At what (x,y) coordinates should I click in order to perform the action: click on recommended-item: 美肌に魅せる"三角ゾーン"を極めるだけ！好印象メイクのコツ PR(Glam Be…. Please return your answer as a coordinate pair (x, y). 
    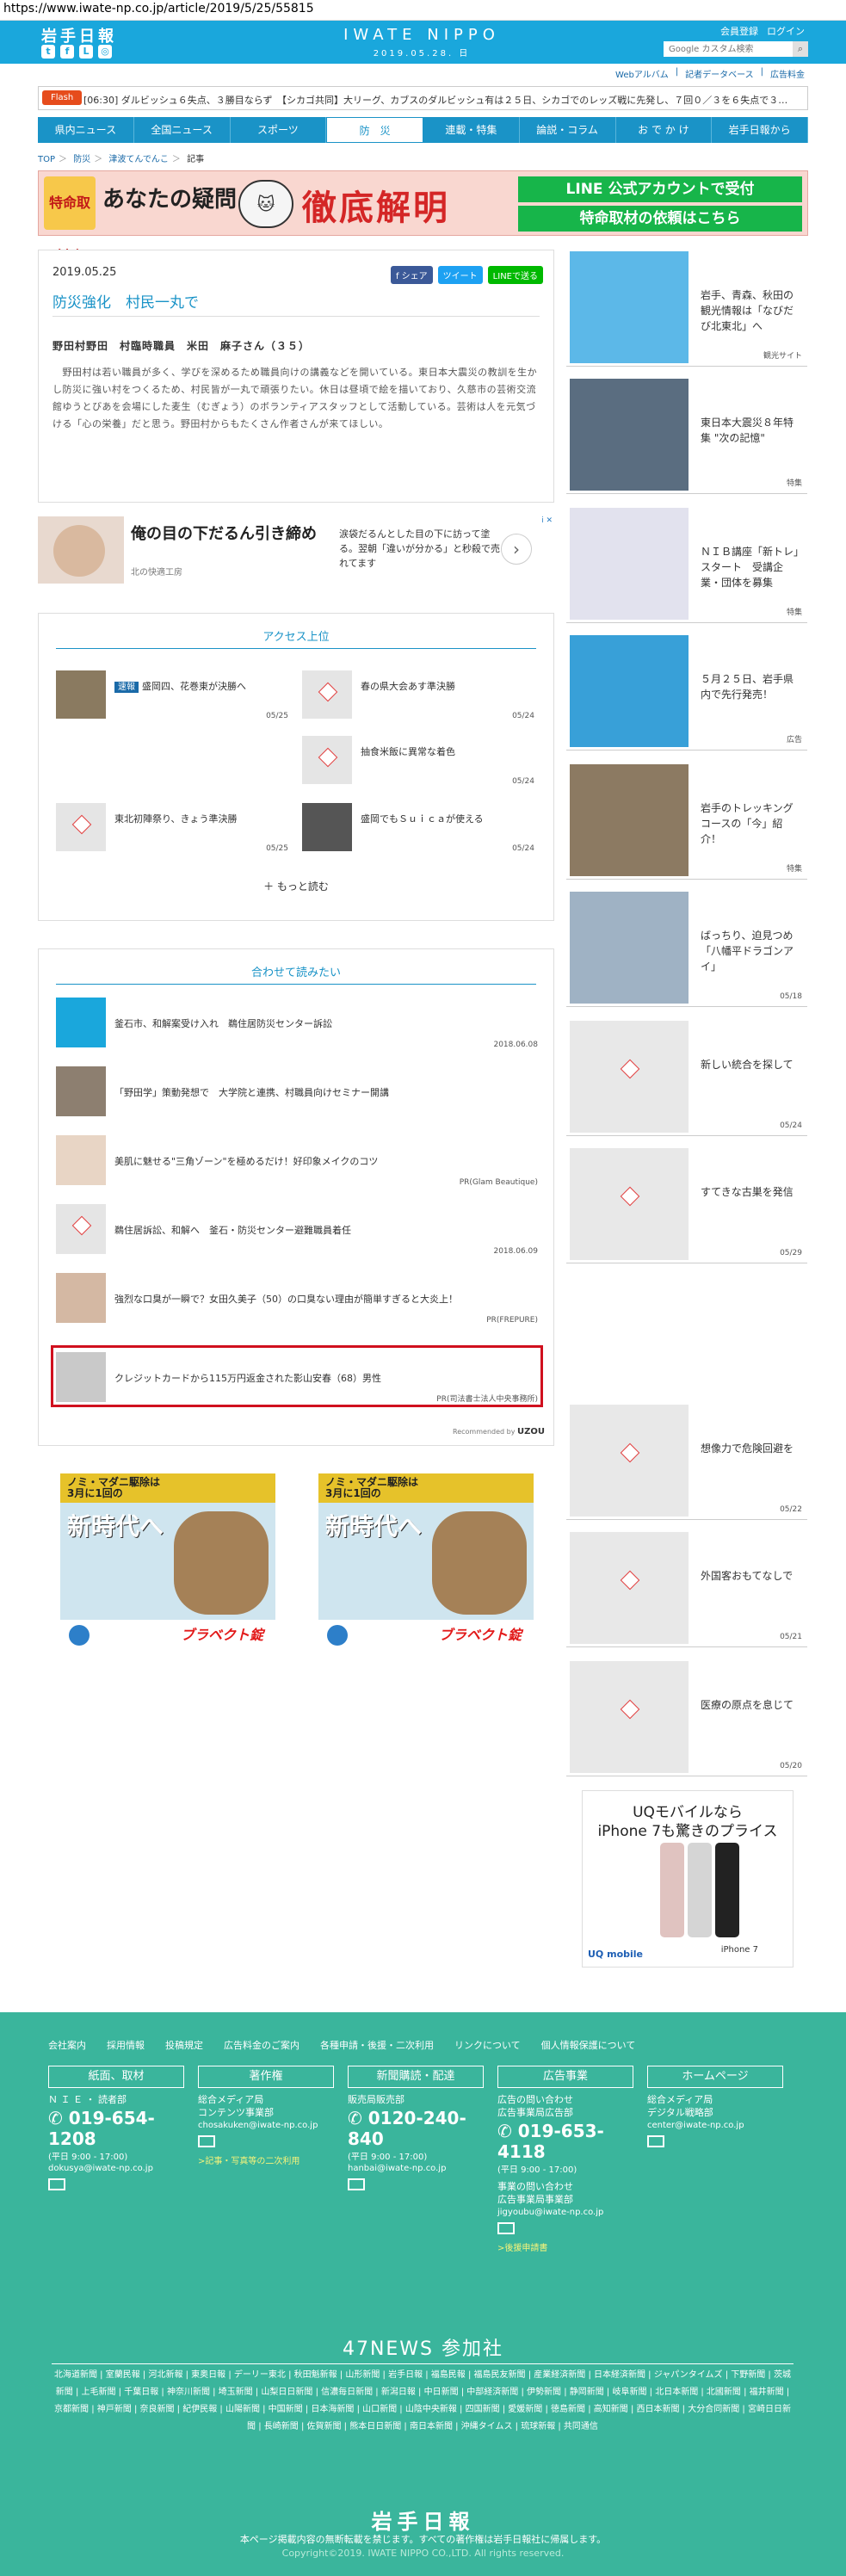
    Looking at the image, I should click on (297, 1162).